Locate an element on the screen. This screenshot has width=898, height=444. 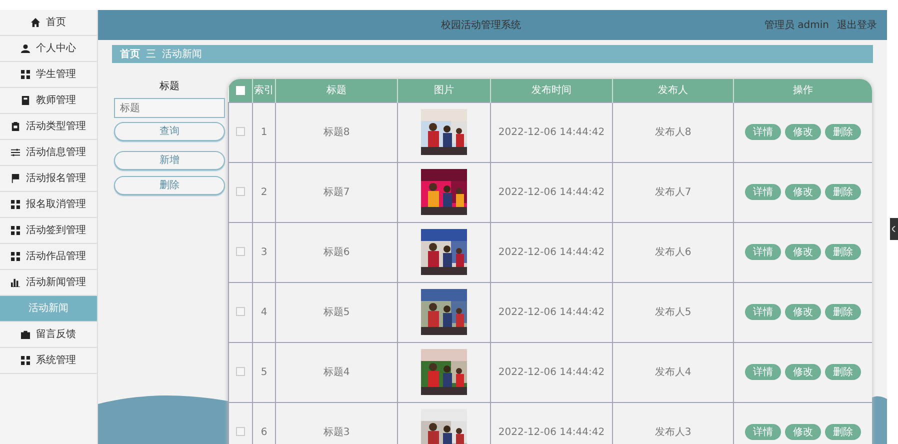
sidebar-item: 教师管理 is located at coordinates (48, 101).